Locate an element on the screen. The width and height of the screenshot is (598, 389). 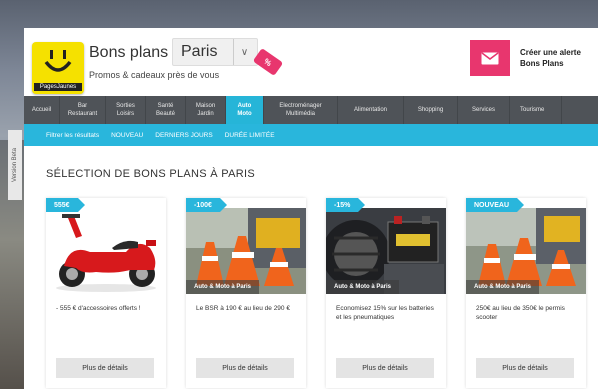
filter-duree-limitee: DURÉE LIMITÉE is located at coordinates (250, 135).